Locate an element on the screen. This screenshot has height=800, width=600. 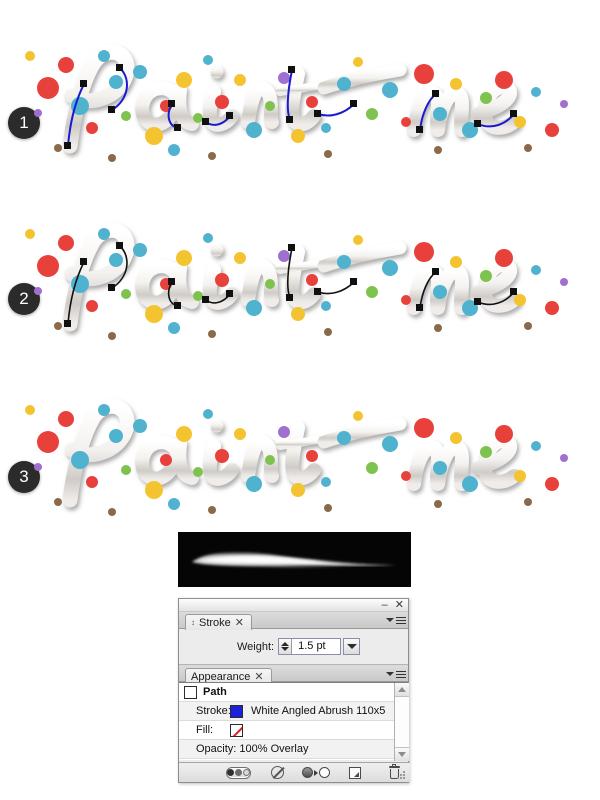
add-new-stroke-button is located at coordinates (238, 773).